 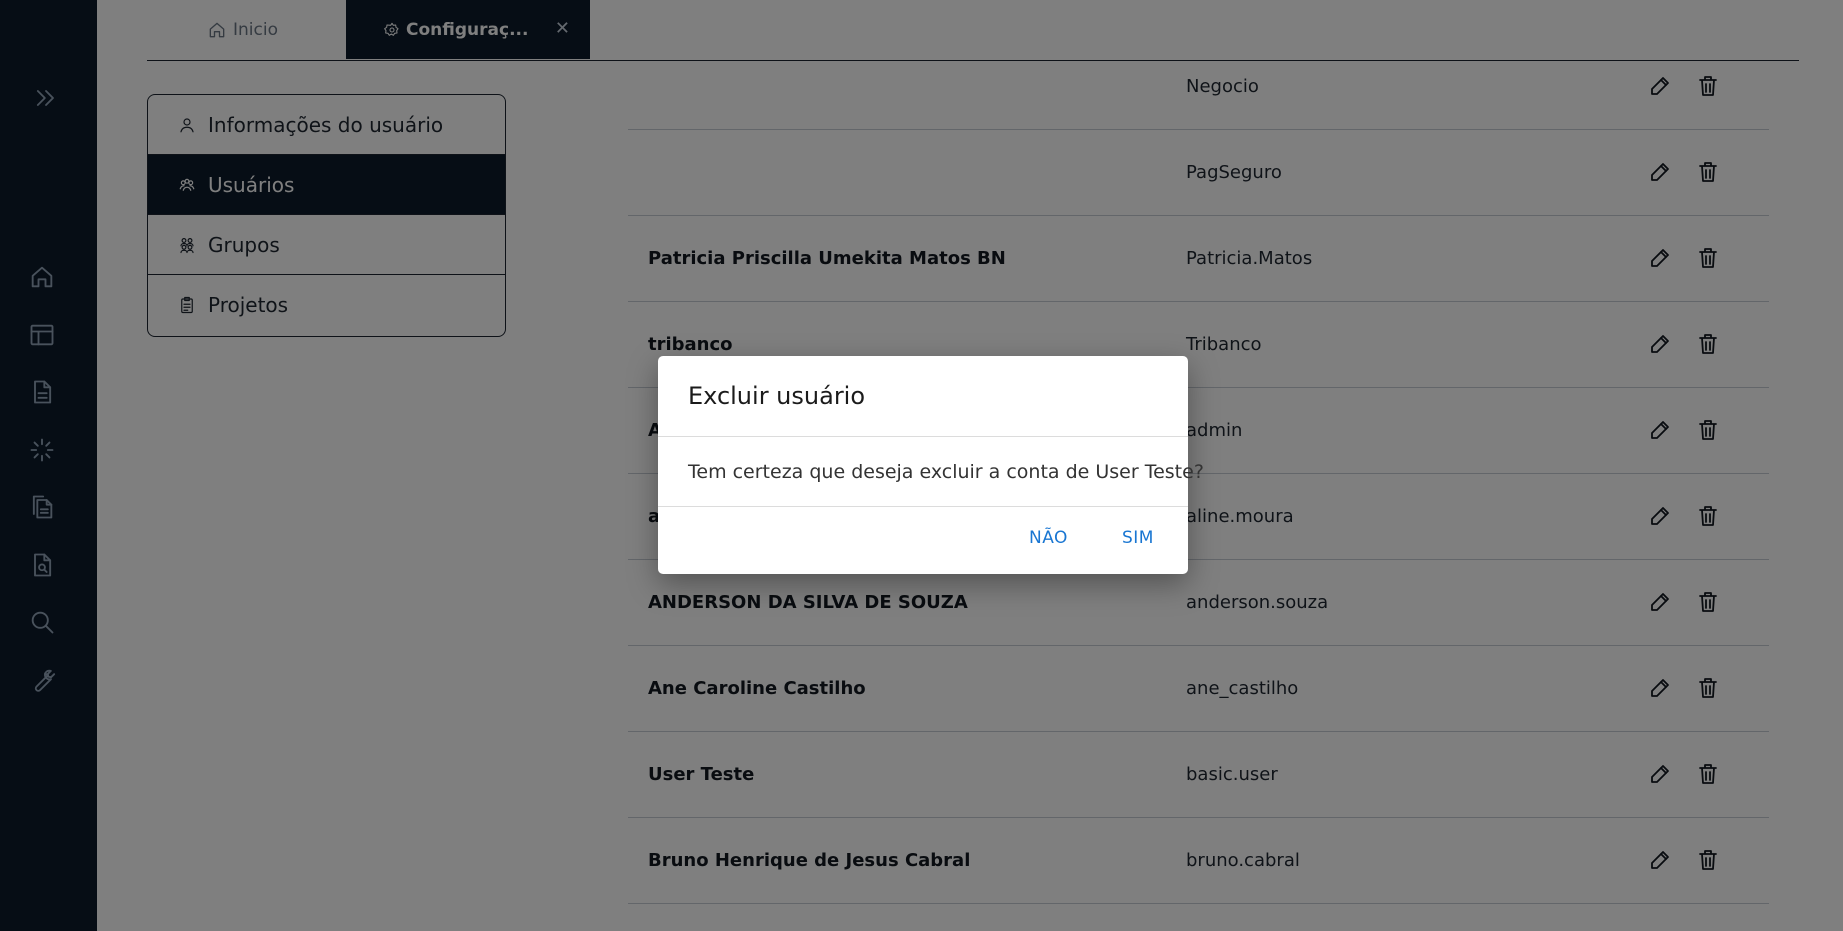 I want to click on cancel-button: NÃO, so click(x=1048, y=538).